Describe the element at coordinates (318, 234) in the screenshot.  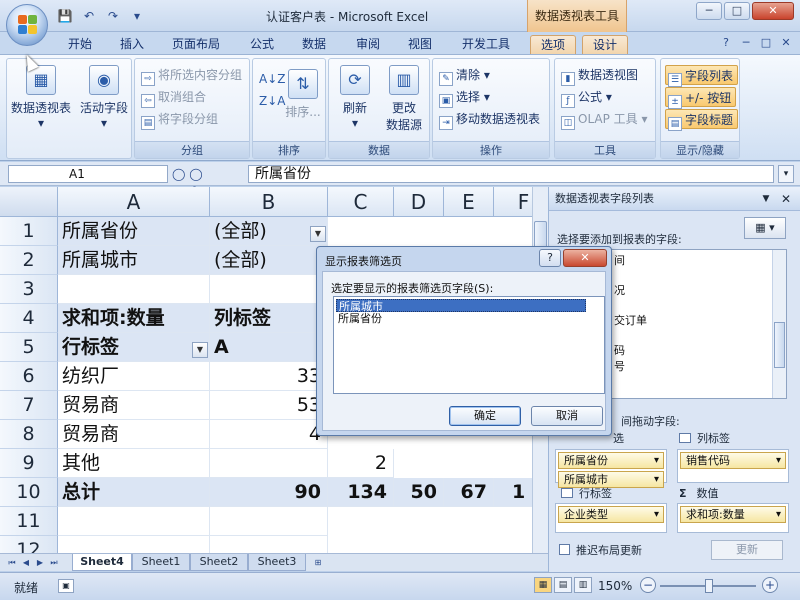
I see `filter-dropdown-icon: ▼` at that location.